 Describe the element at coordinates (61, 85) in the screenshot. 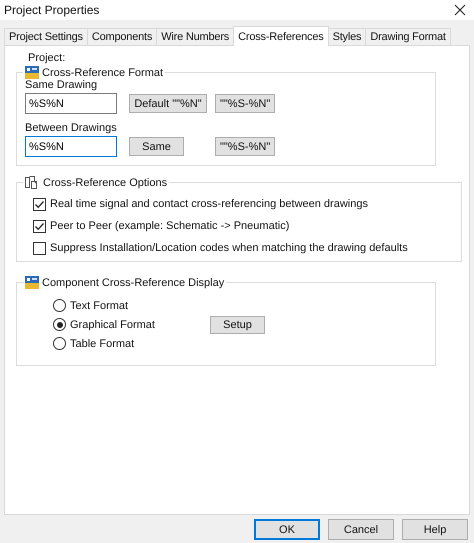

I see `field-label: Same Drawing` at that location.